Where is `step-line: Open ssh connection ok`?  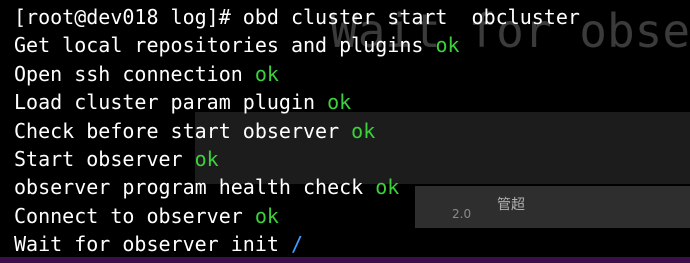
step-line: Open ssh connection ok is located at coordinates (297, 74).